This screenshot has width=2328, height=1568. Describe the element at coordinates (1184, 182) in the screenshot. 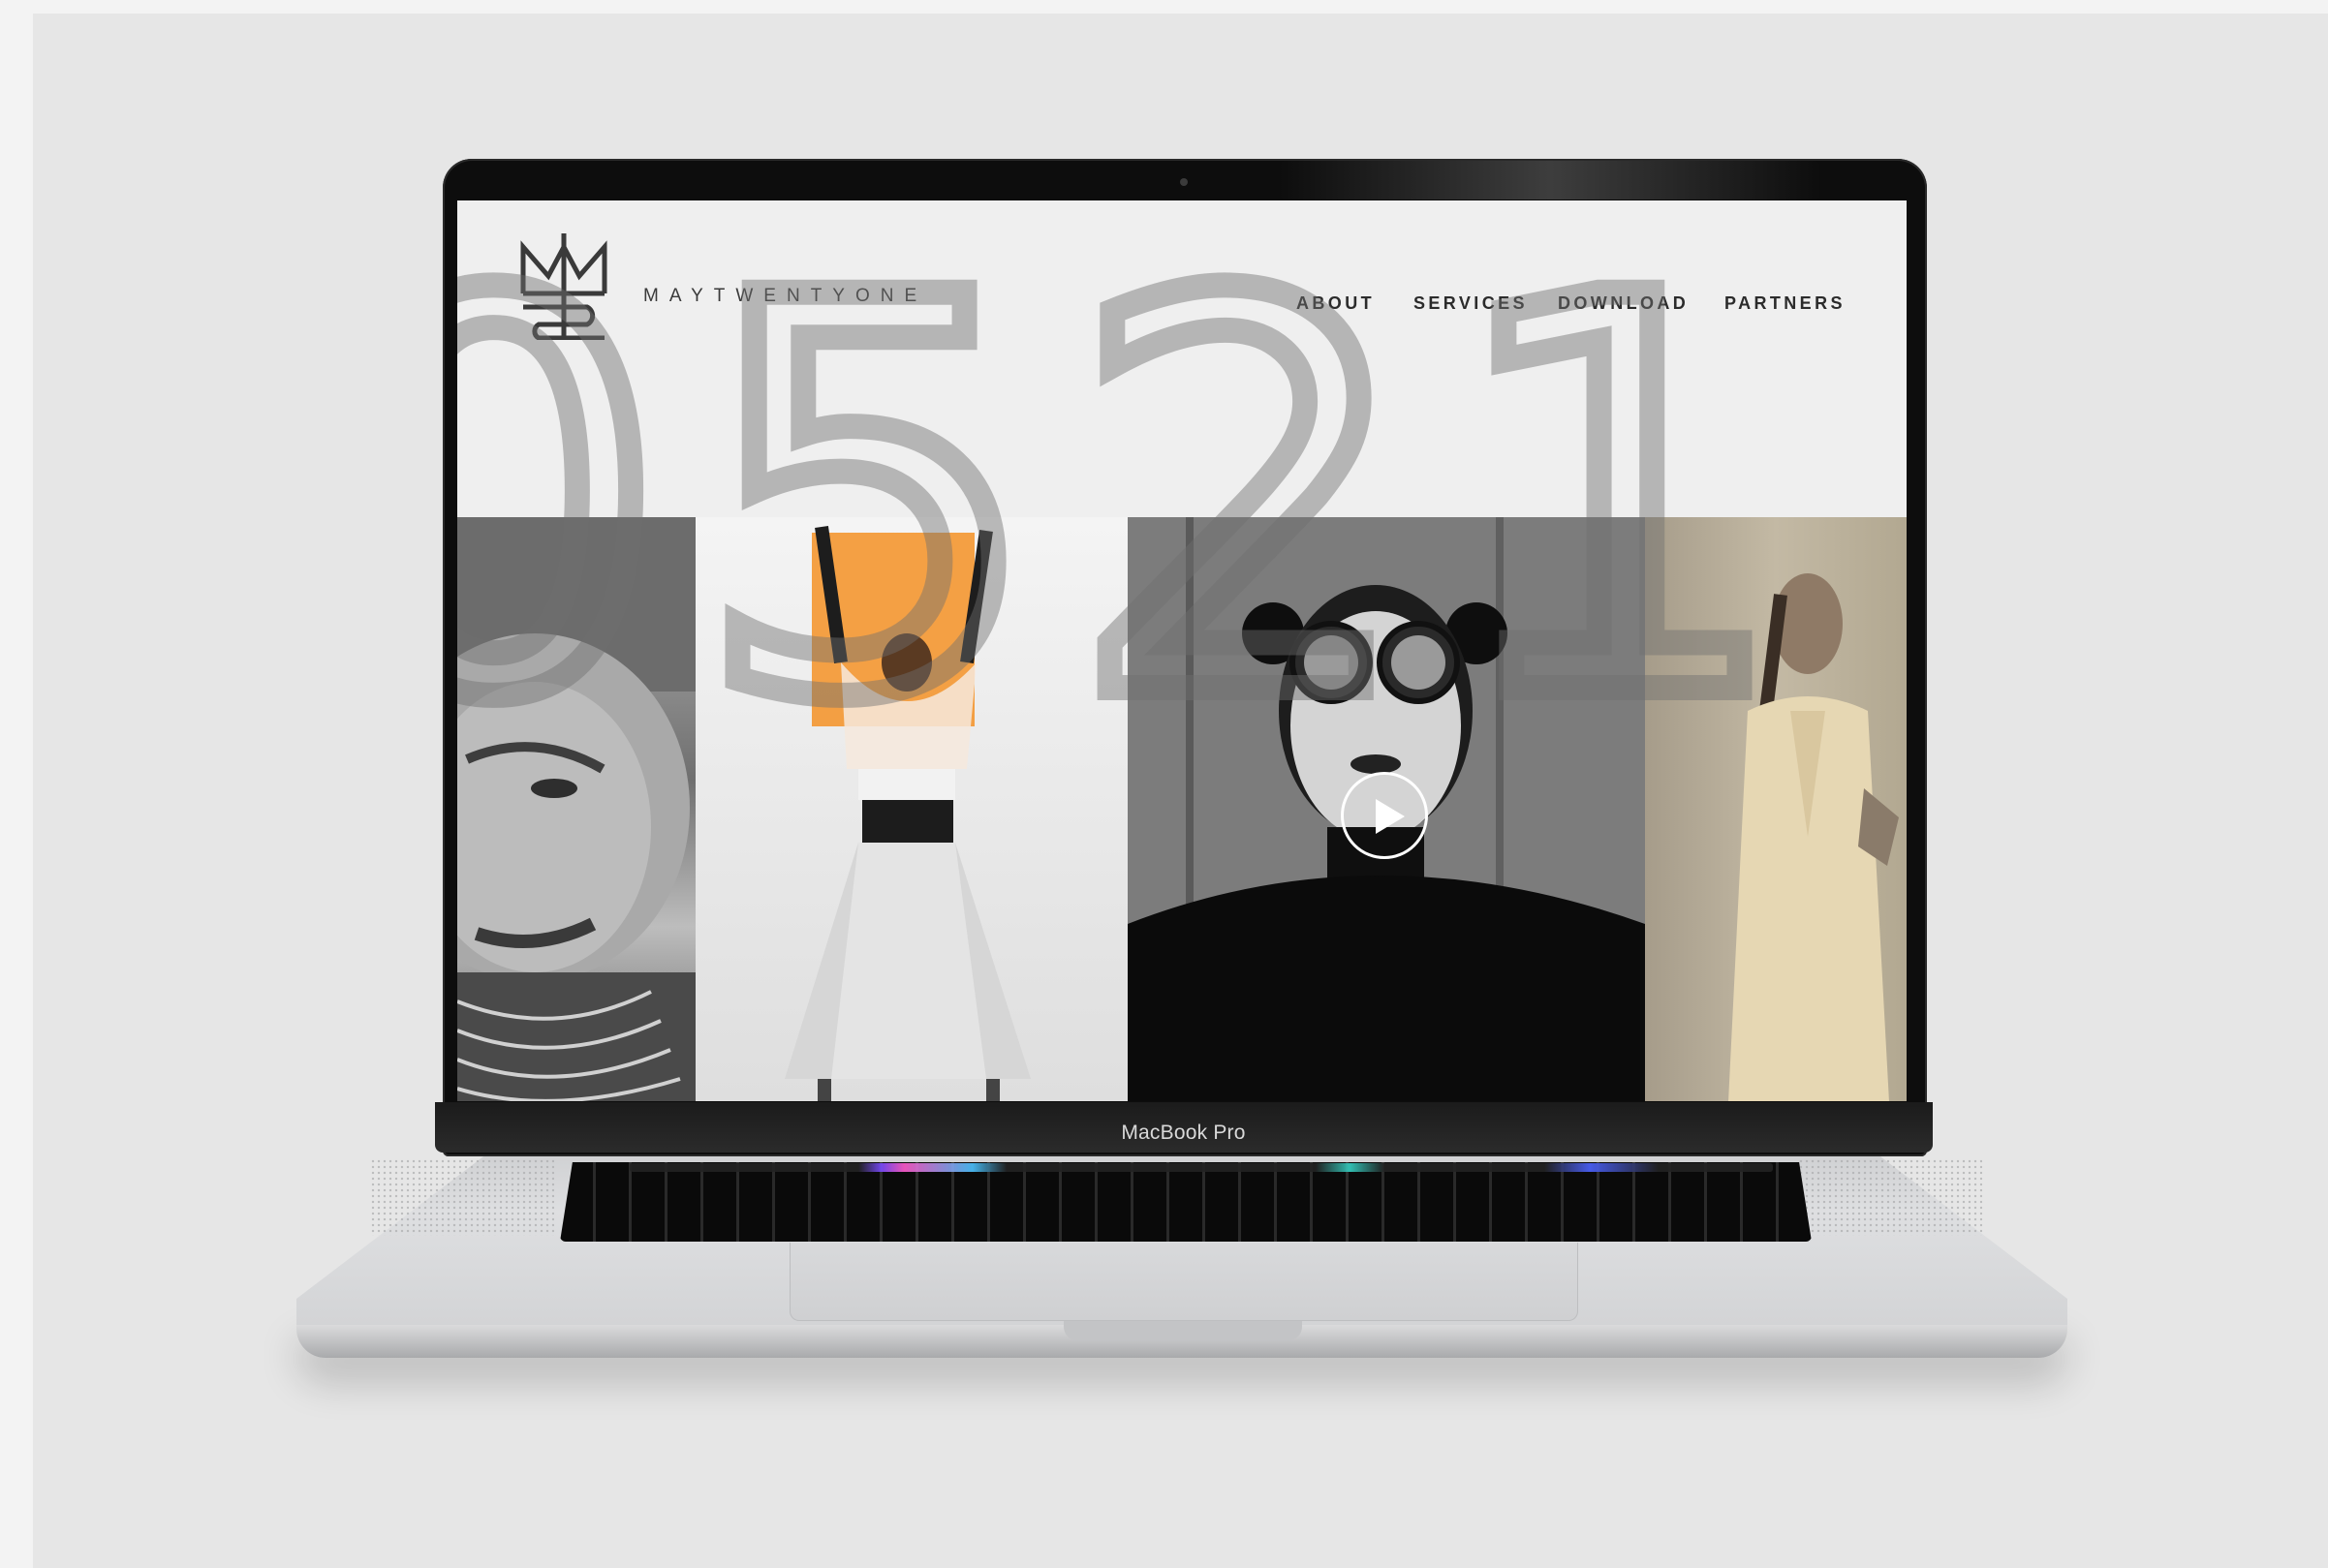

I see `camera-icon` at that location.